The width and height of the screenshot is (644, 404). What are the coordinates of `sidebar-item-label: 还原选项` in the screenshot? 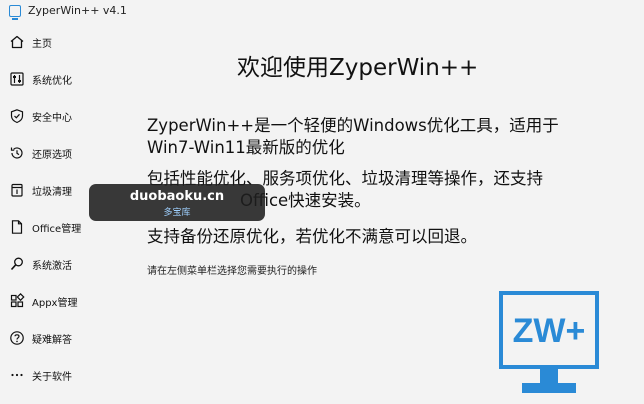 It's located at (52, 155).